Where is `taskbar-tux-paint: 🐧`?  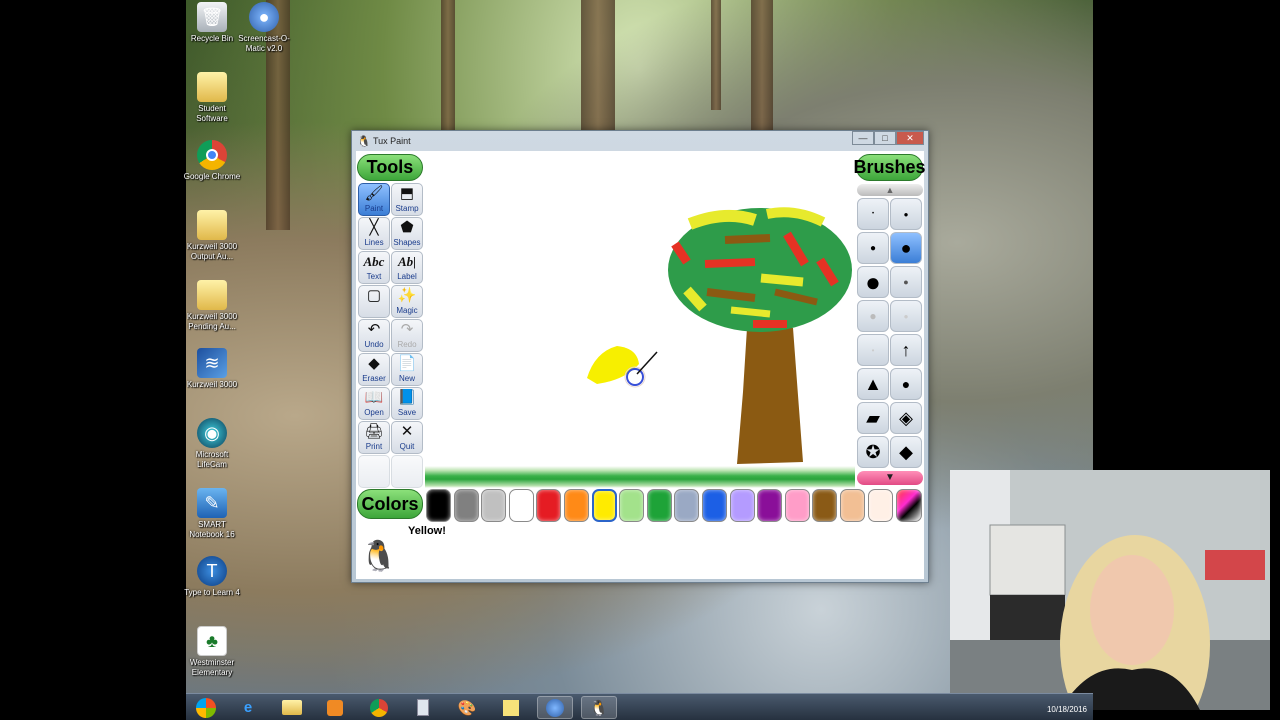
taskbar-tux-paint: 🐧 is located at coordinates (599, 707).